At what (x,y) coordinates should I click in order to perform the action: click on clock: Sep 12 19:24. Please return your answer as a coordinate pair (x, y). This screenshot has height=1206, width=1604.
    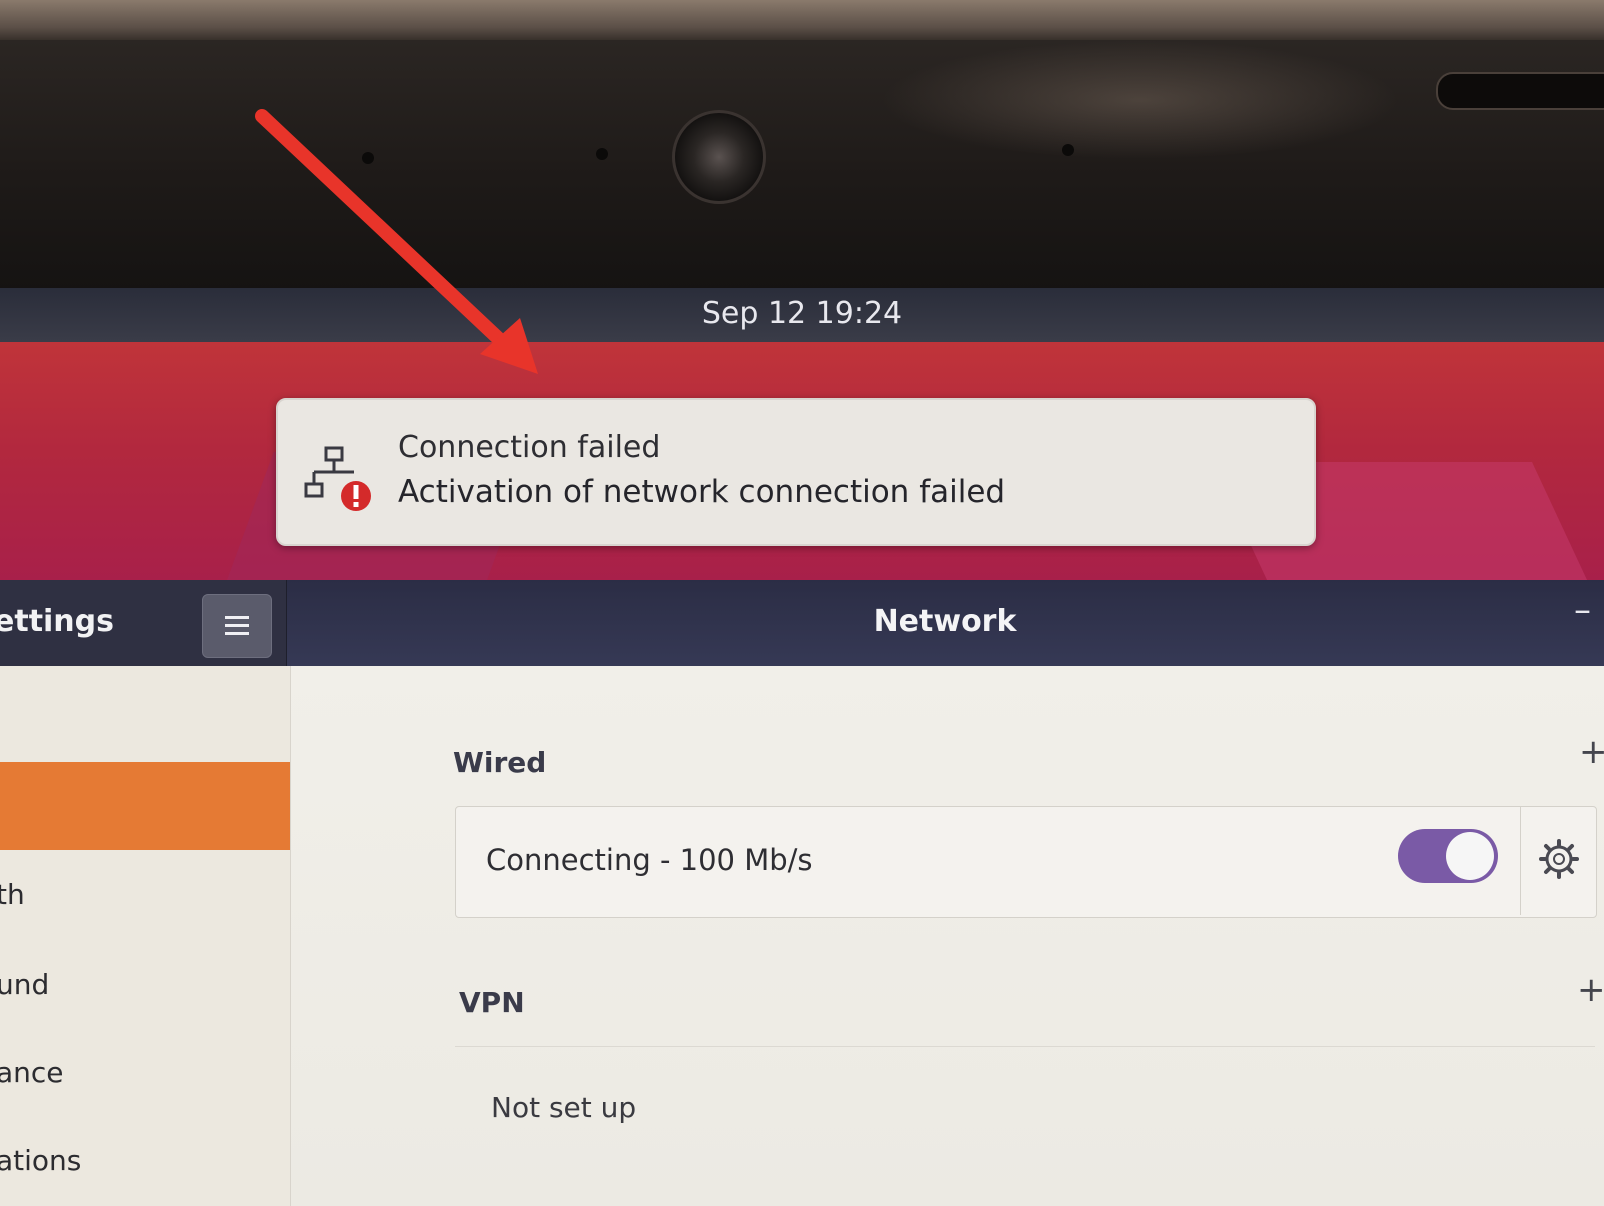
    Looking at the image, I should click on (802, 313).